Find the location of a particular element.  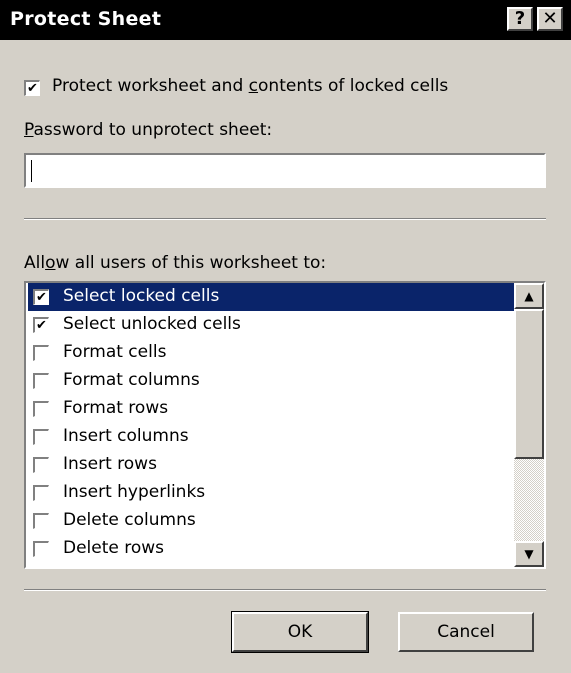

scroll-thumb is located at coordinates (529, 384).